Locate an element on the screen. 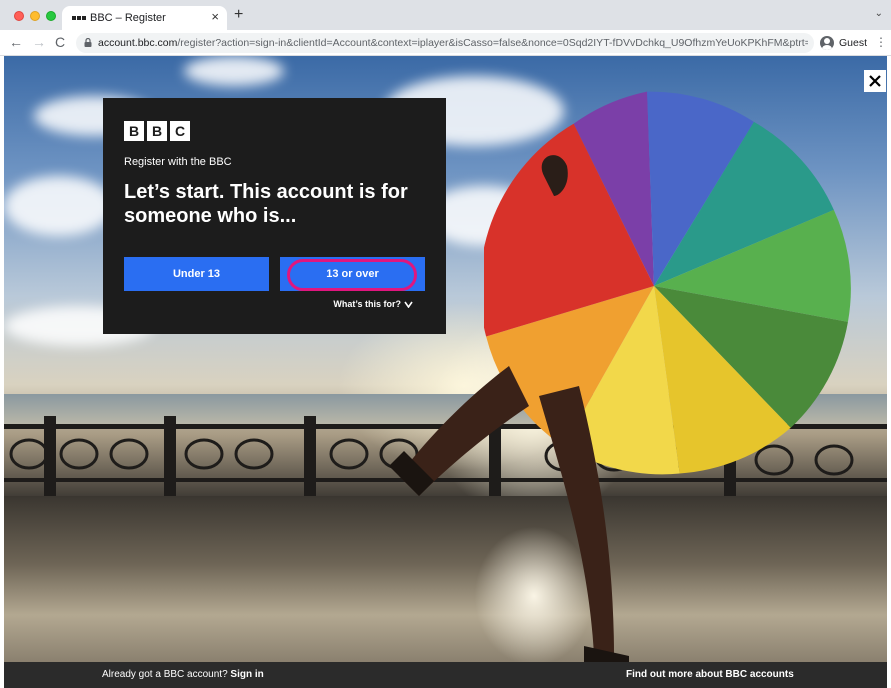 The image size is (891, 688). browser-menu-icon: ⋮ is located at coordinates (881, 42).